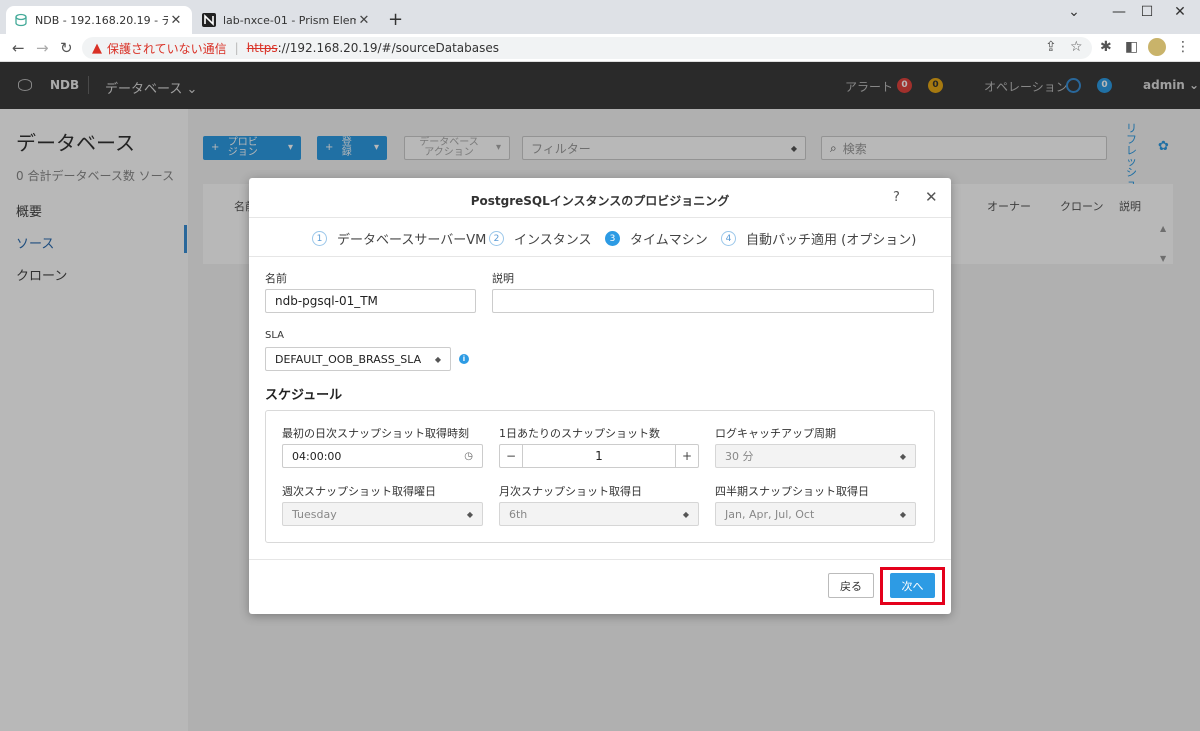 This screenshot has width=1200, height=731. What do you see at coordinates (831, 240) in the screenshot?
I see `step-label: 自動パッチ適用 (オプション)` at bounding box center [831, 240].